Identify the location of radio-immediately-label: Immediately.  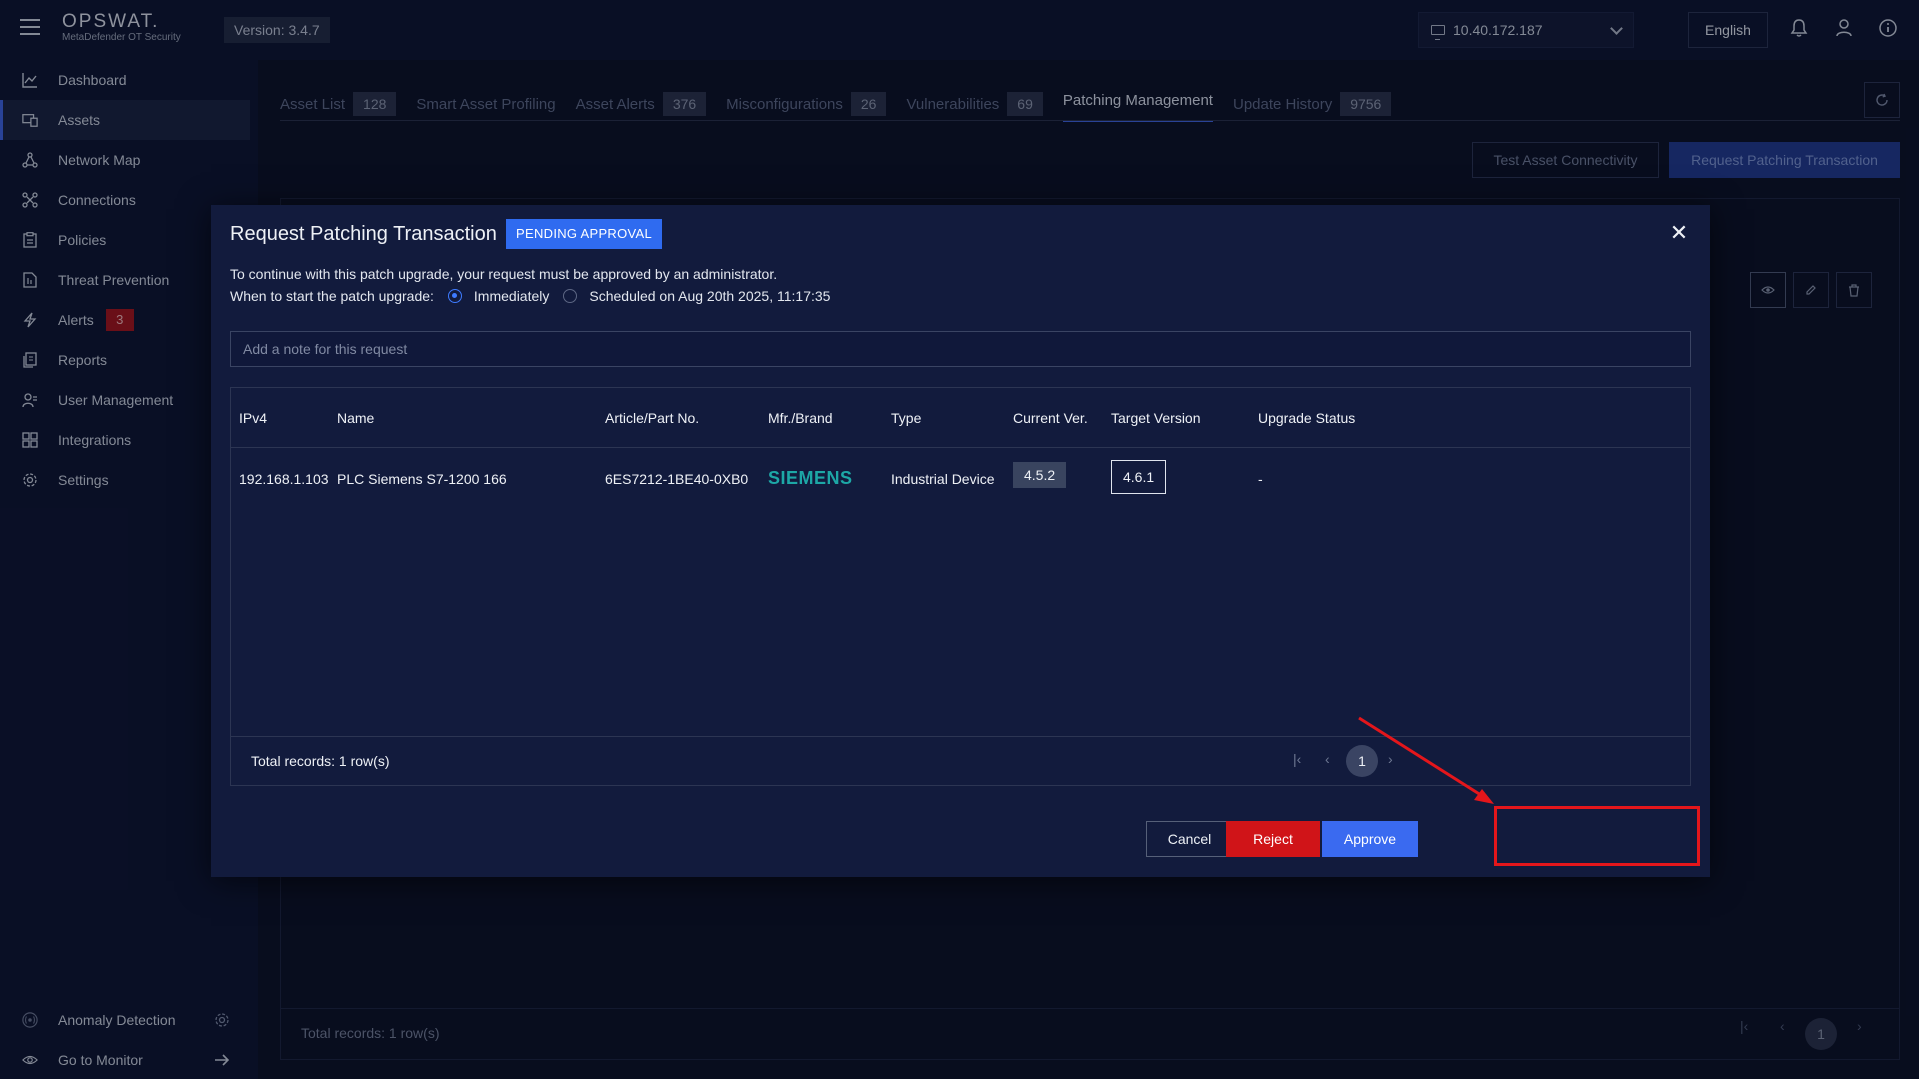
(511, 296).